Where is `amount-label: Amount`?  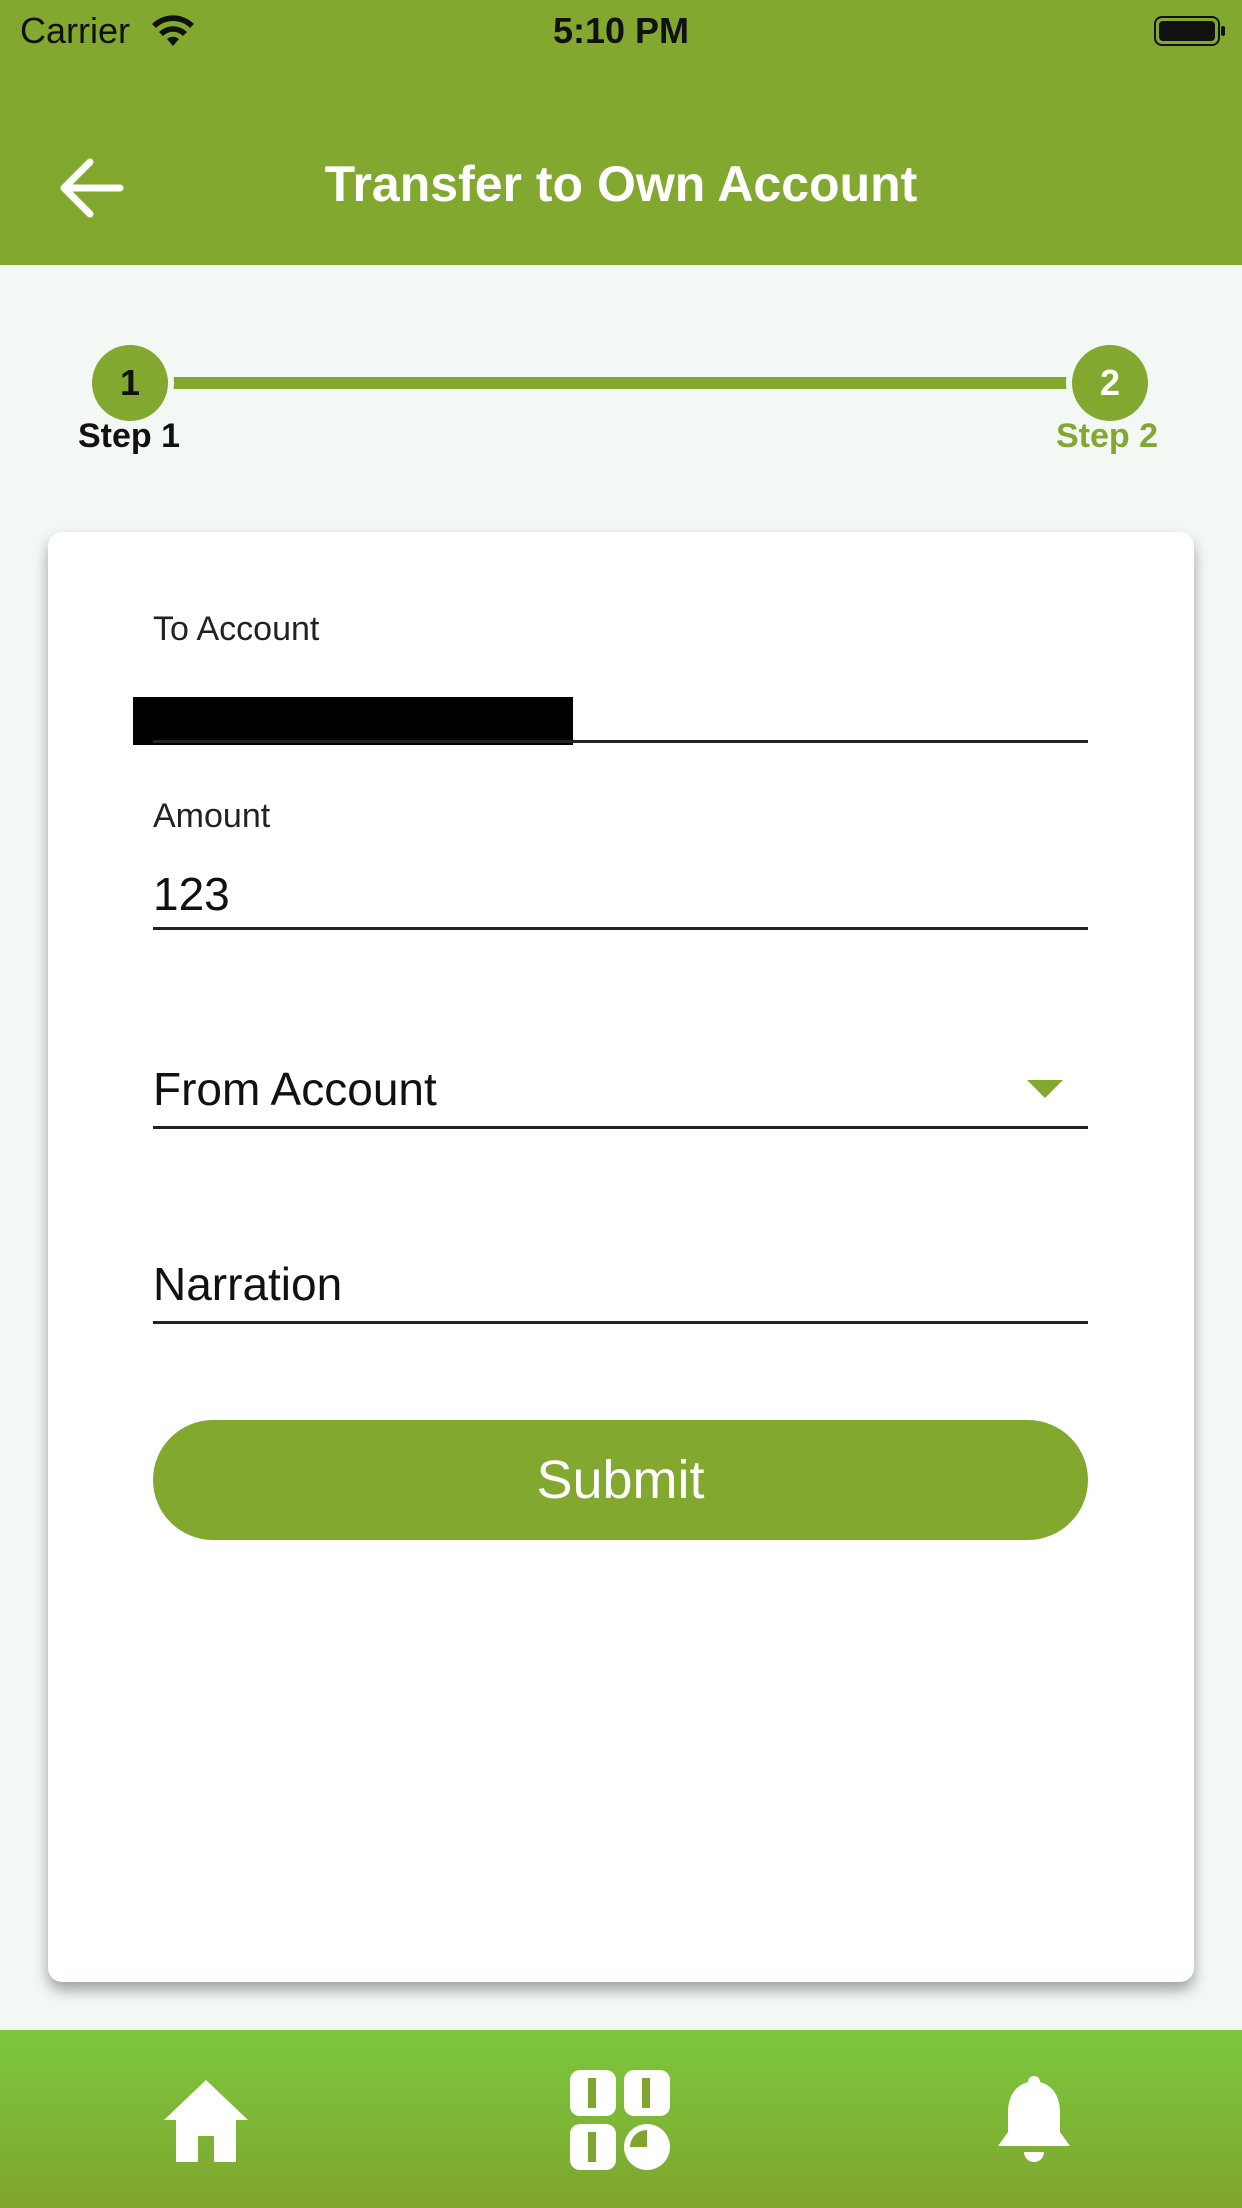
amount-label: Amount is located at coordinates (212, 816).